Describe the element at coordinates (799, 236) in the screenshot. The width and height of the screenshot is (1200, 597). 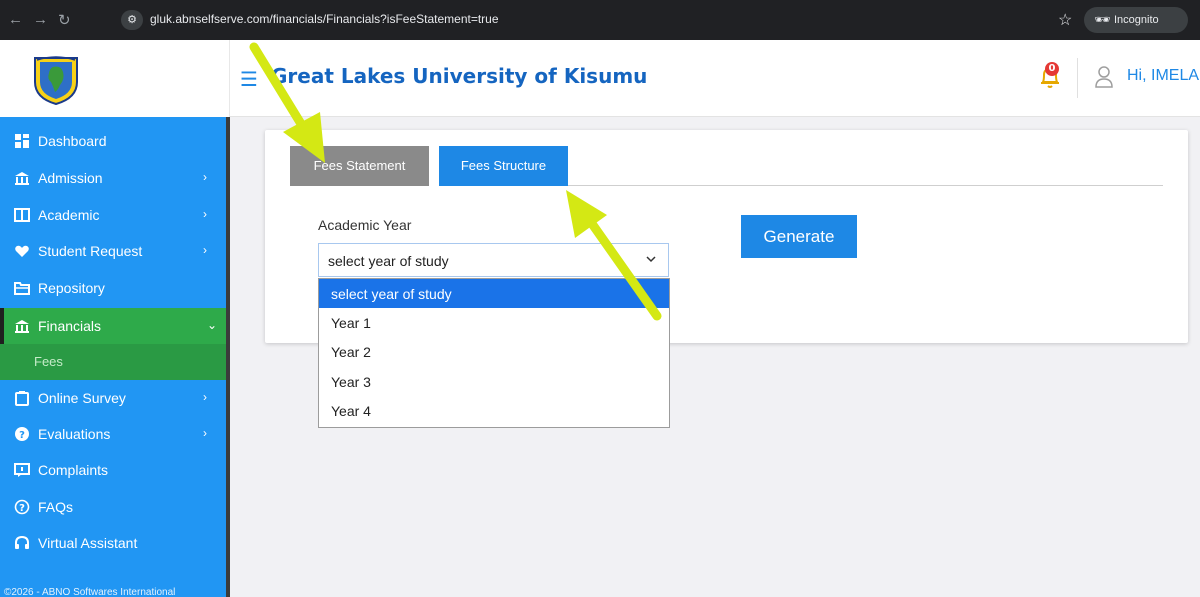
I see `generate-button: Generate` at that location.